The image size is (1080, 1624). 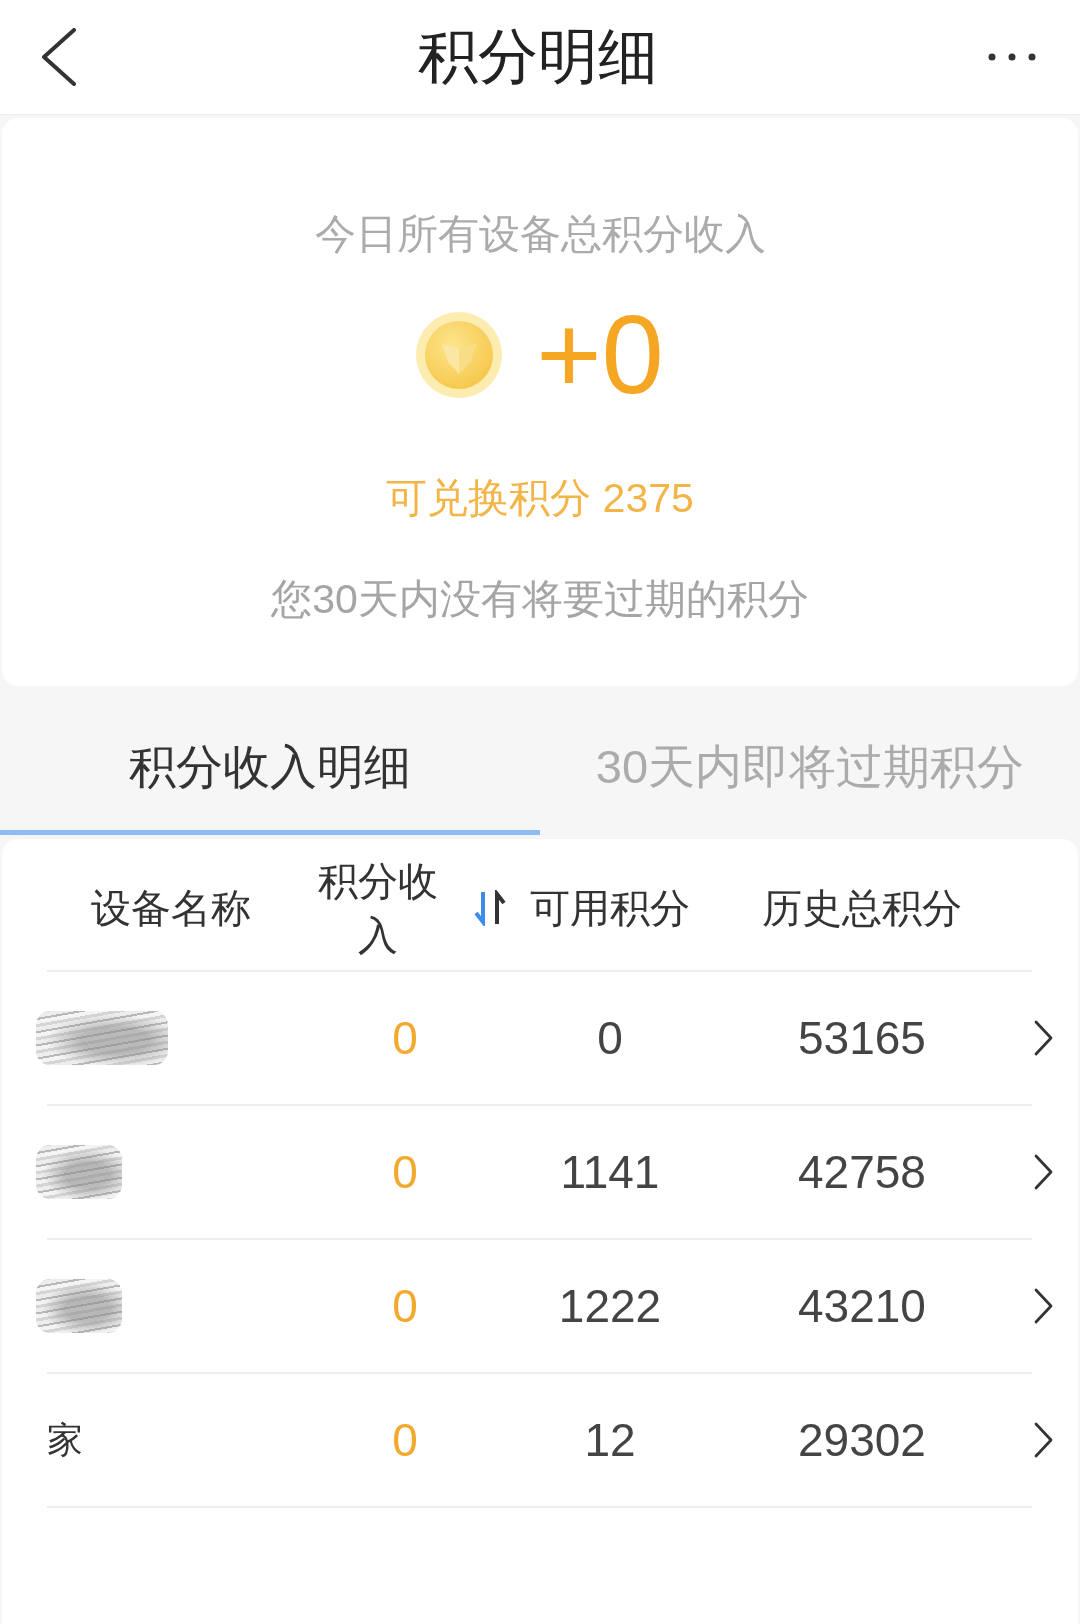 I want to click on summary-caption: 今日所有设备总积分收入, so click(x=540, y=234).